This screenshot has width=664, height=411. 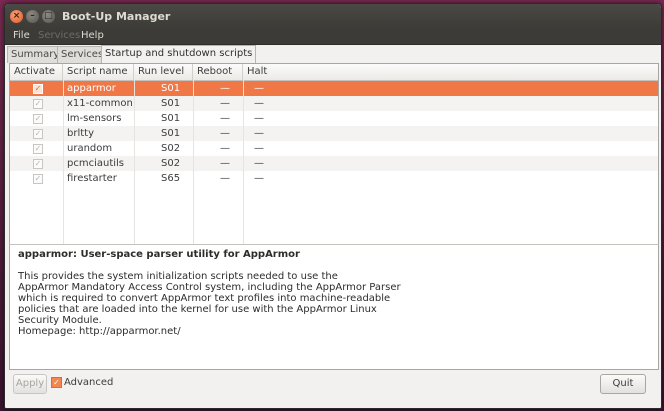 What do you see at coordinates (90, 148) in the screenshot?
I see `script-name-cell: urandom` at bounding box center [90, 148].